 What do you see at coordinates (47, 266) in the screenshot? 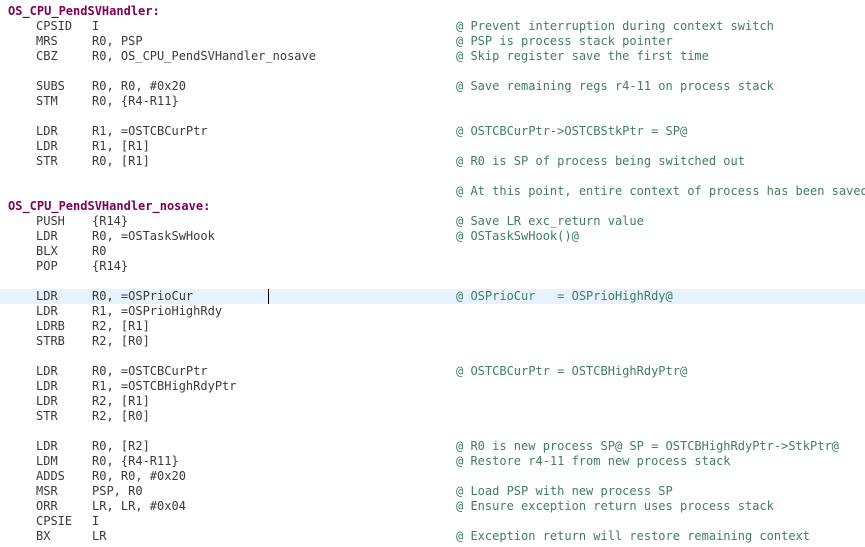
I see `code-instruction: POP` at bounding box center [47, 266].